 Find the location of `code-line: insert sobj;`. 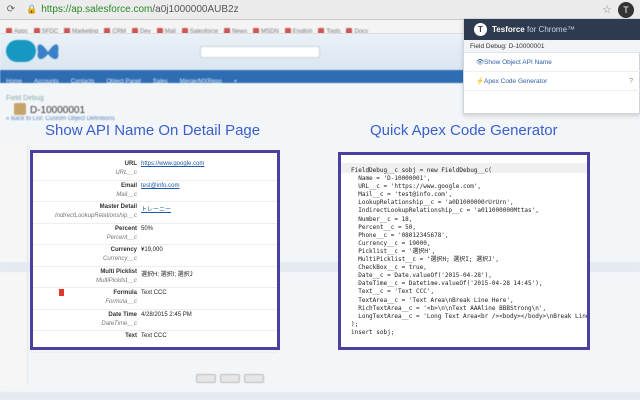

code-line: insert sobj; is located at coordinates (373, 332).